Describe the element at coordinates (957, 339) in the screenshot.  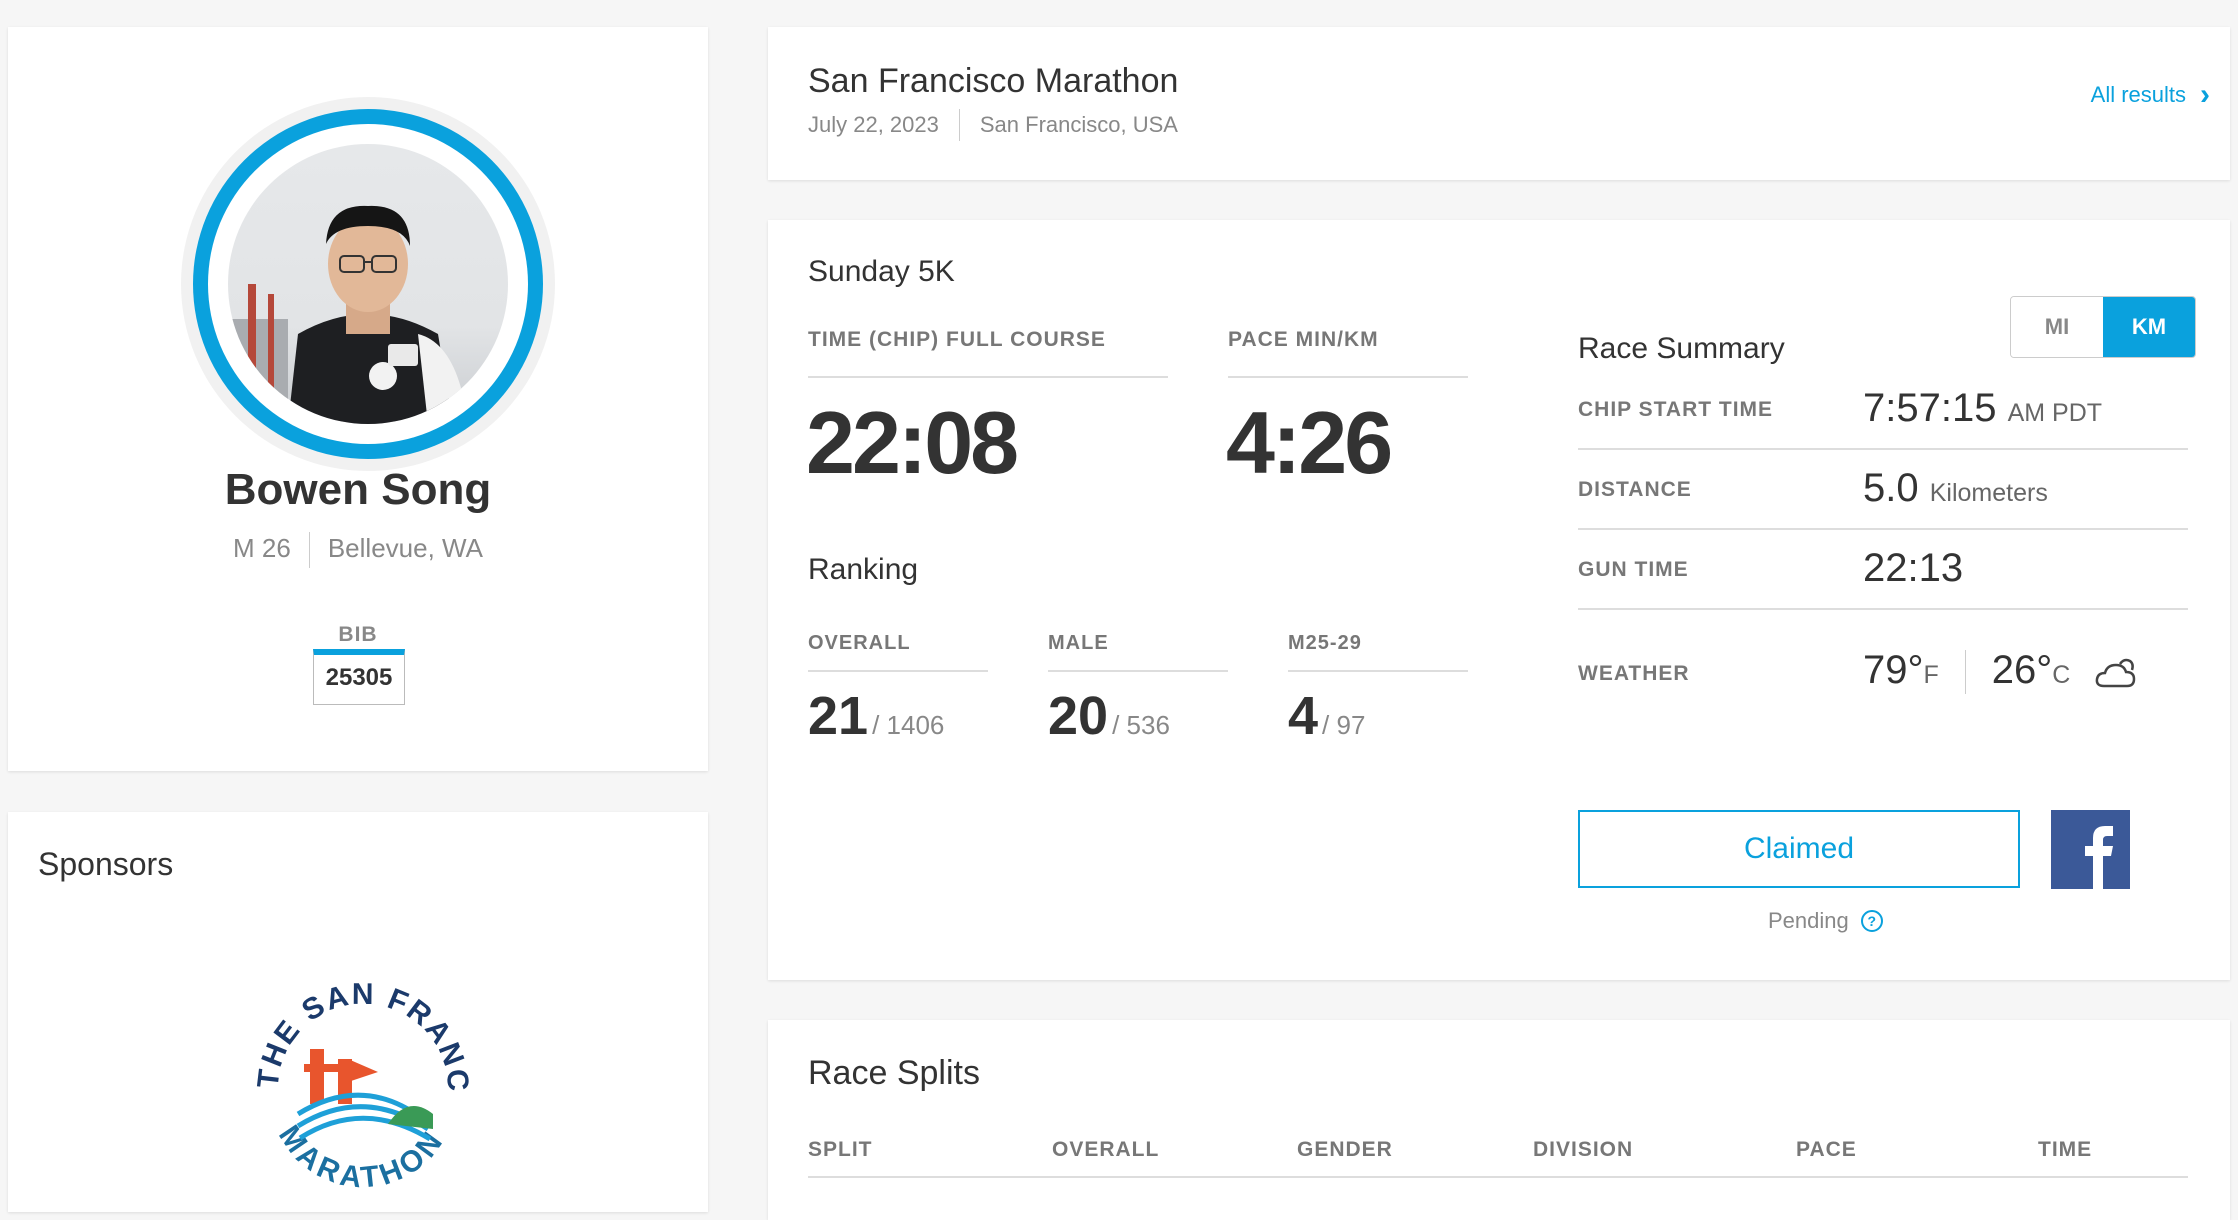
I see `chip-time-label: TIME (CHIP) FULL COURSE` at that location.